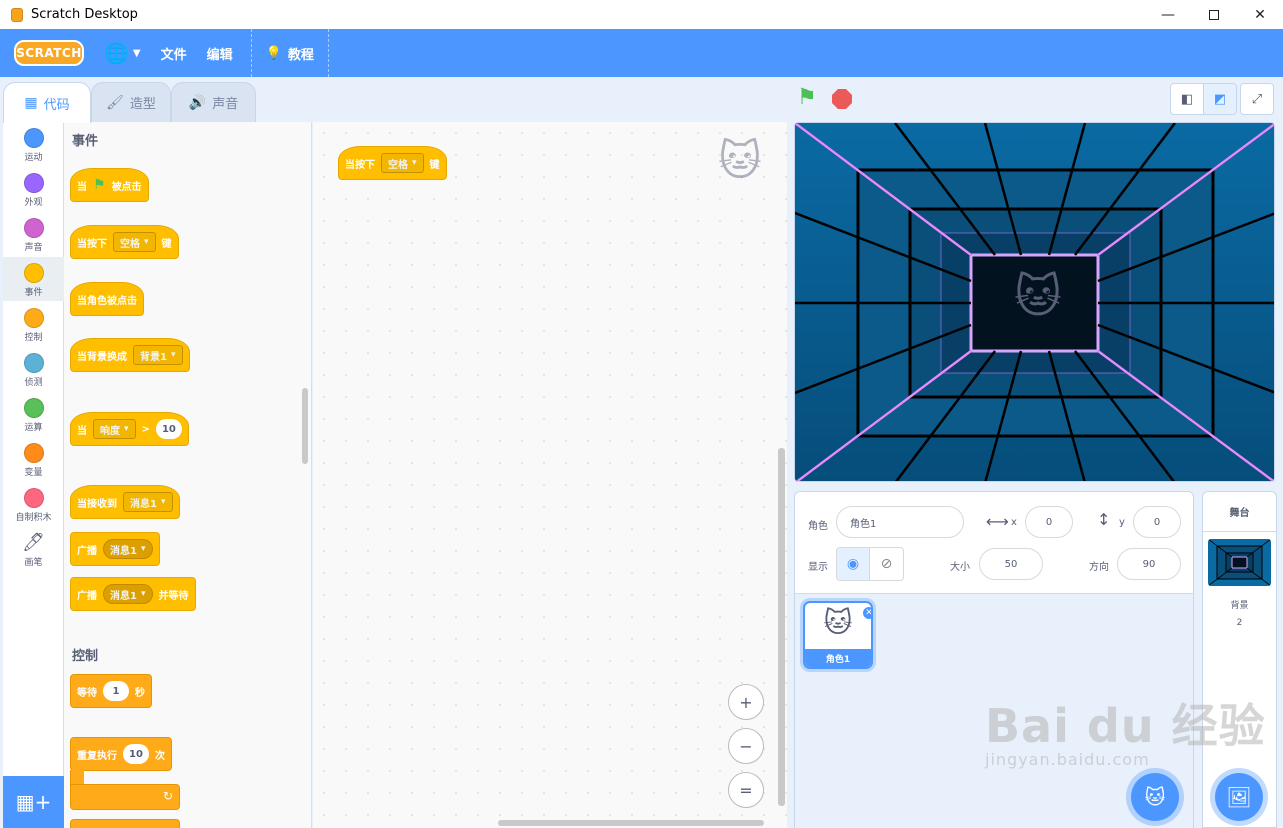 This screenshot has width=1283, height=828. I want to click on speaker-icon: 🔊, so click(197, 102).